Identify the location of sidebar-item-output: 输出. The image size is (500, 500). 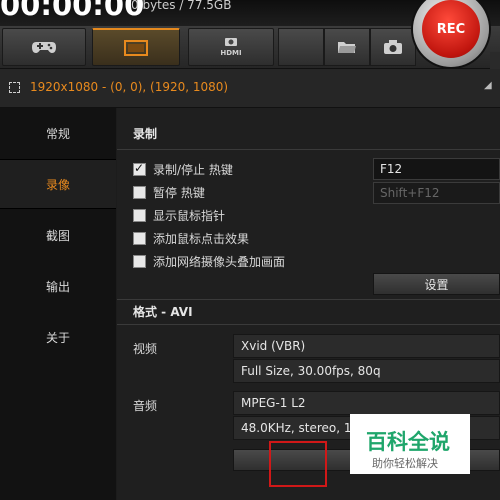
(58, 286).